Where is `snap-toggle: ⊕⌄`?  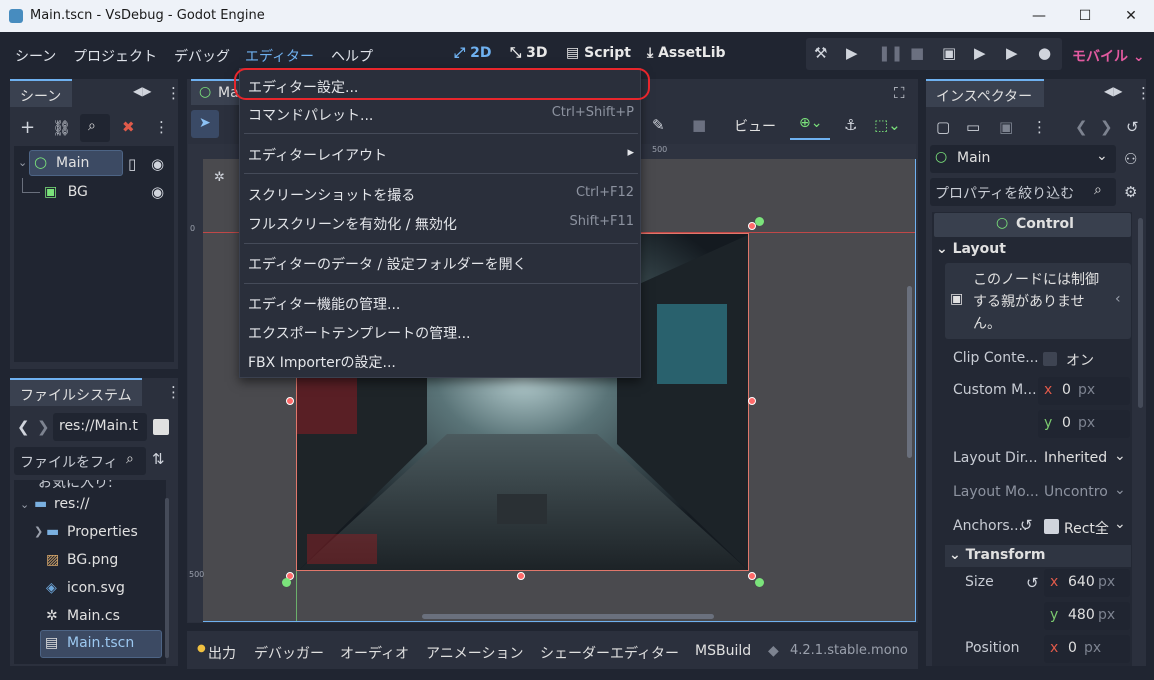 snap-toggle: ⊕⌄ is located at coordinates (810, 125).